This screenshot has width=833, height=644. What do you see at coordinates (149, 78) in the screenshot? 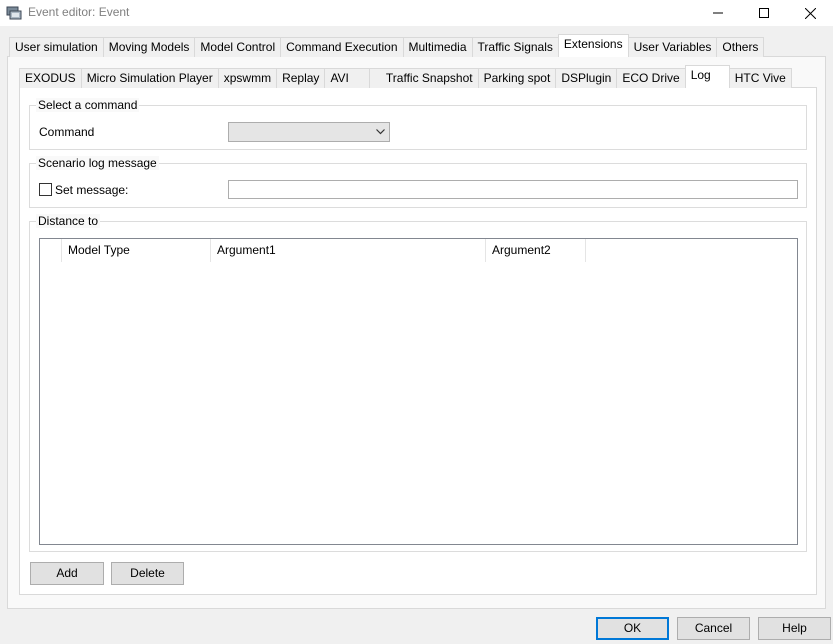
I see `tab-micro-simulation-player: Micro Simulation Player` at bounding box center [149, 78].